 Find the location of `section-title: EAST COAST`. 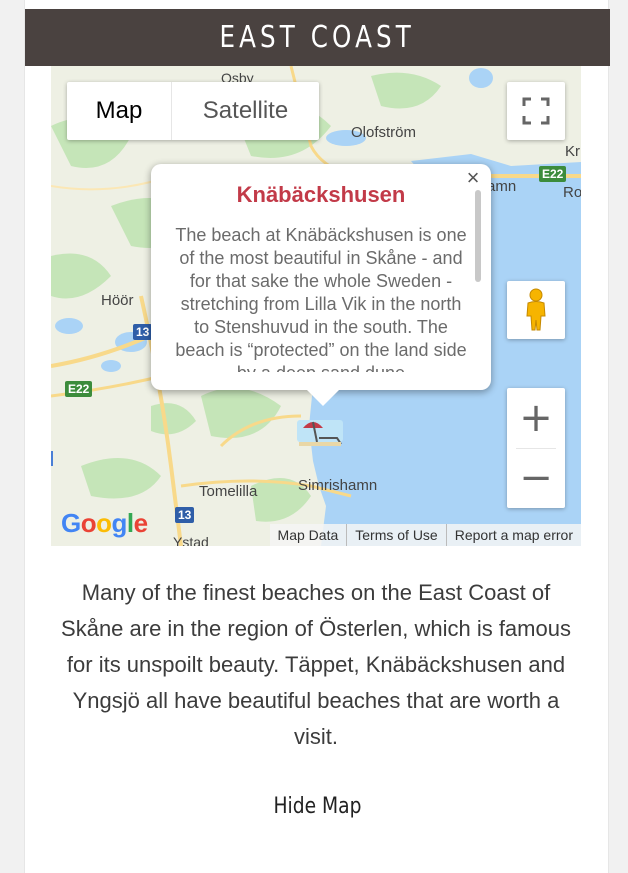

section-title: EAST COAST is located at coordinates (317, 37).